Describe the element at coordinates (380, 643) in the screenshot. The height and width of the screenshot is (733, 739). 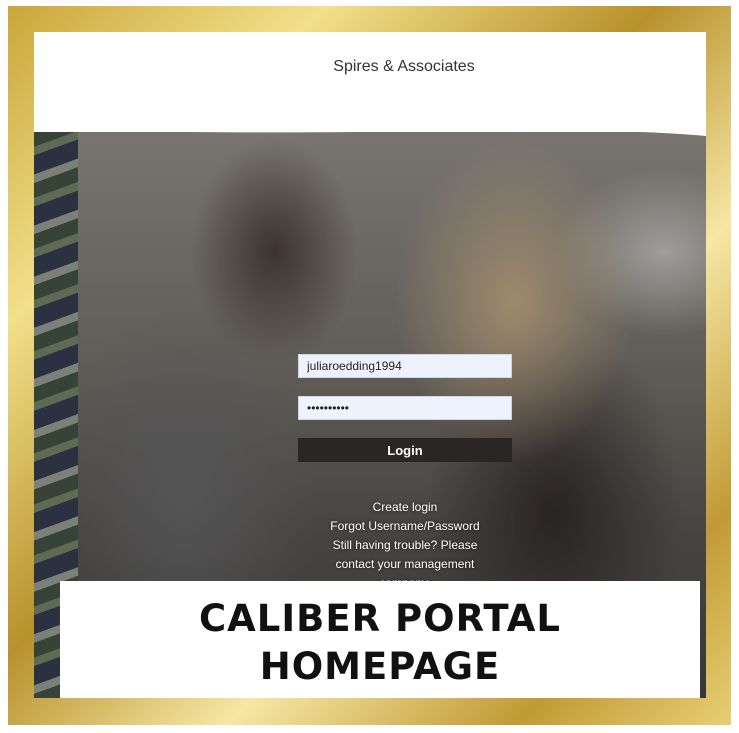
I see `banner-title: CALIBER PORTAL HOMEPAGE` at that location.